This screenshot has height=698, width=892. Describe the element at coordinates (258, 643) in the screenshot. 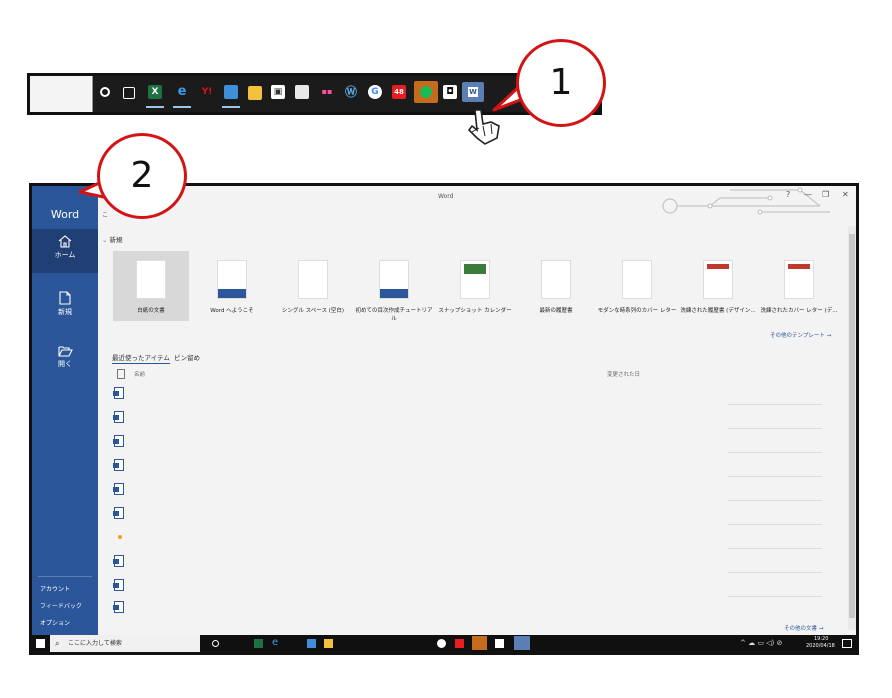

I see `taskbar-excel-icon` at that location.